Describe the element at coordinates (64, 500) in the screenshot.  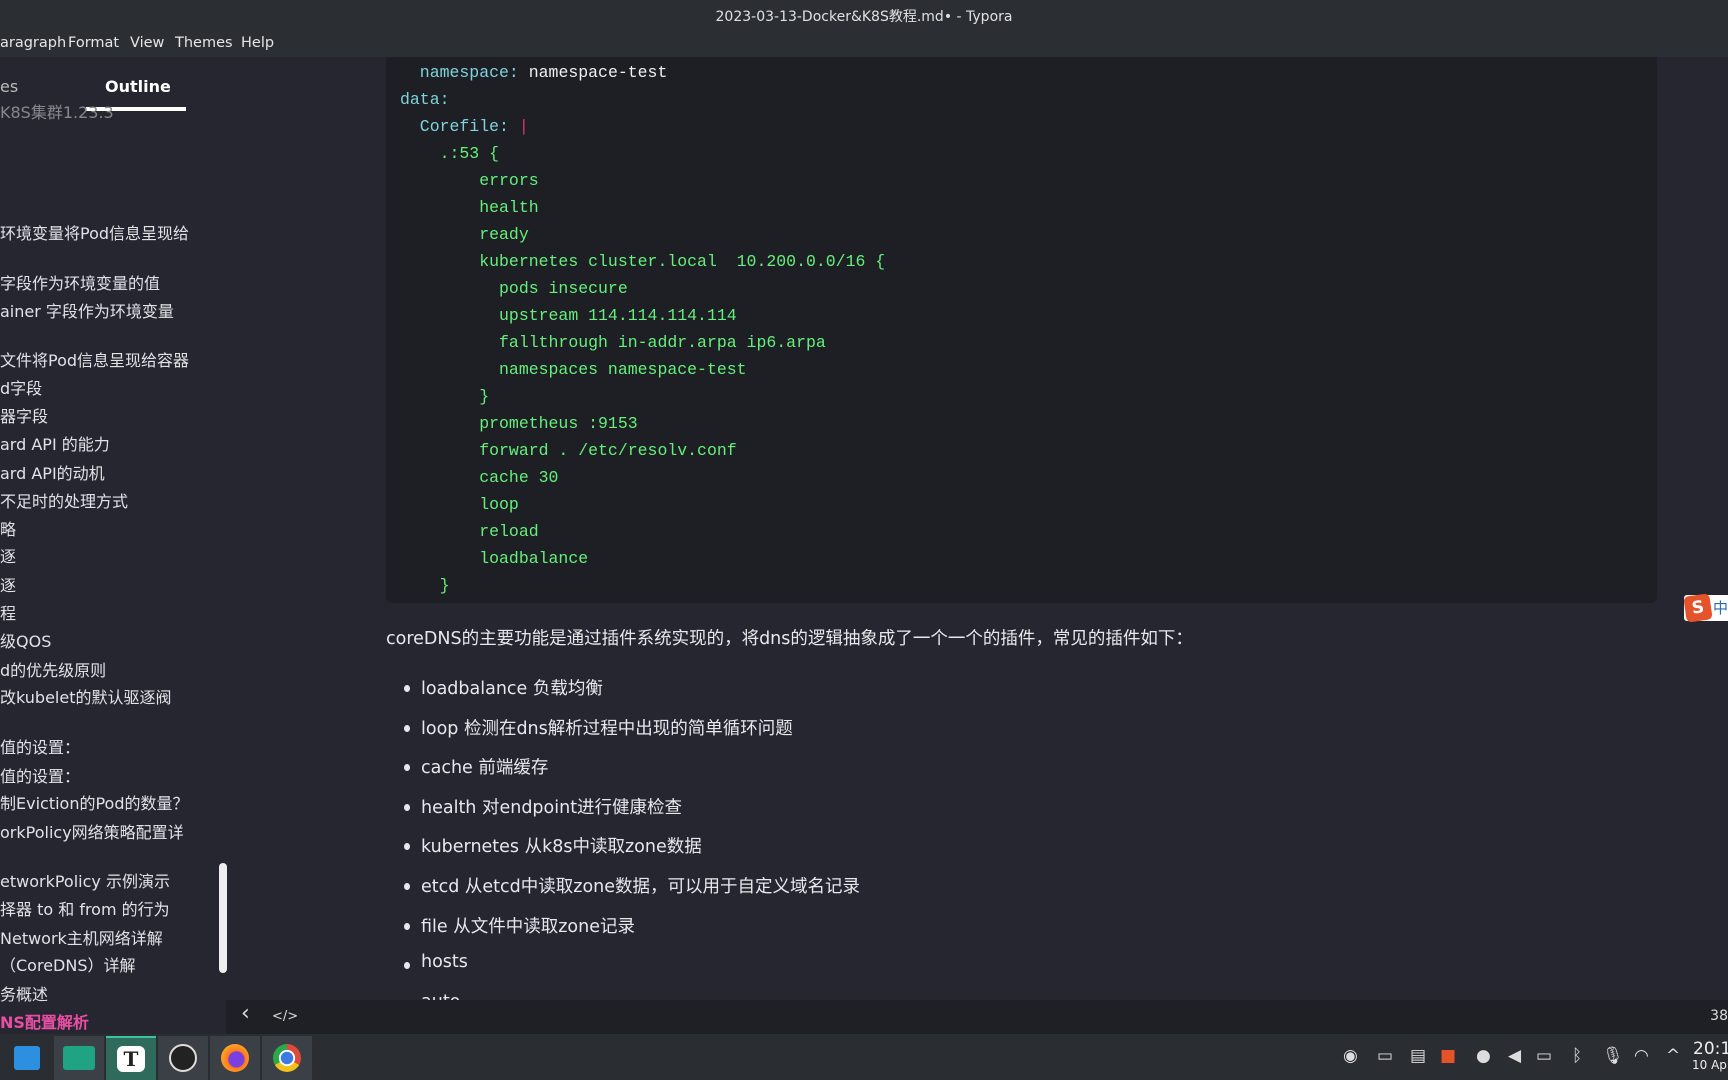
I see `outline-item: 不足时的处理方式` at that location.